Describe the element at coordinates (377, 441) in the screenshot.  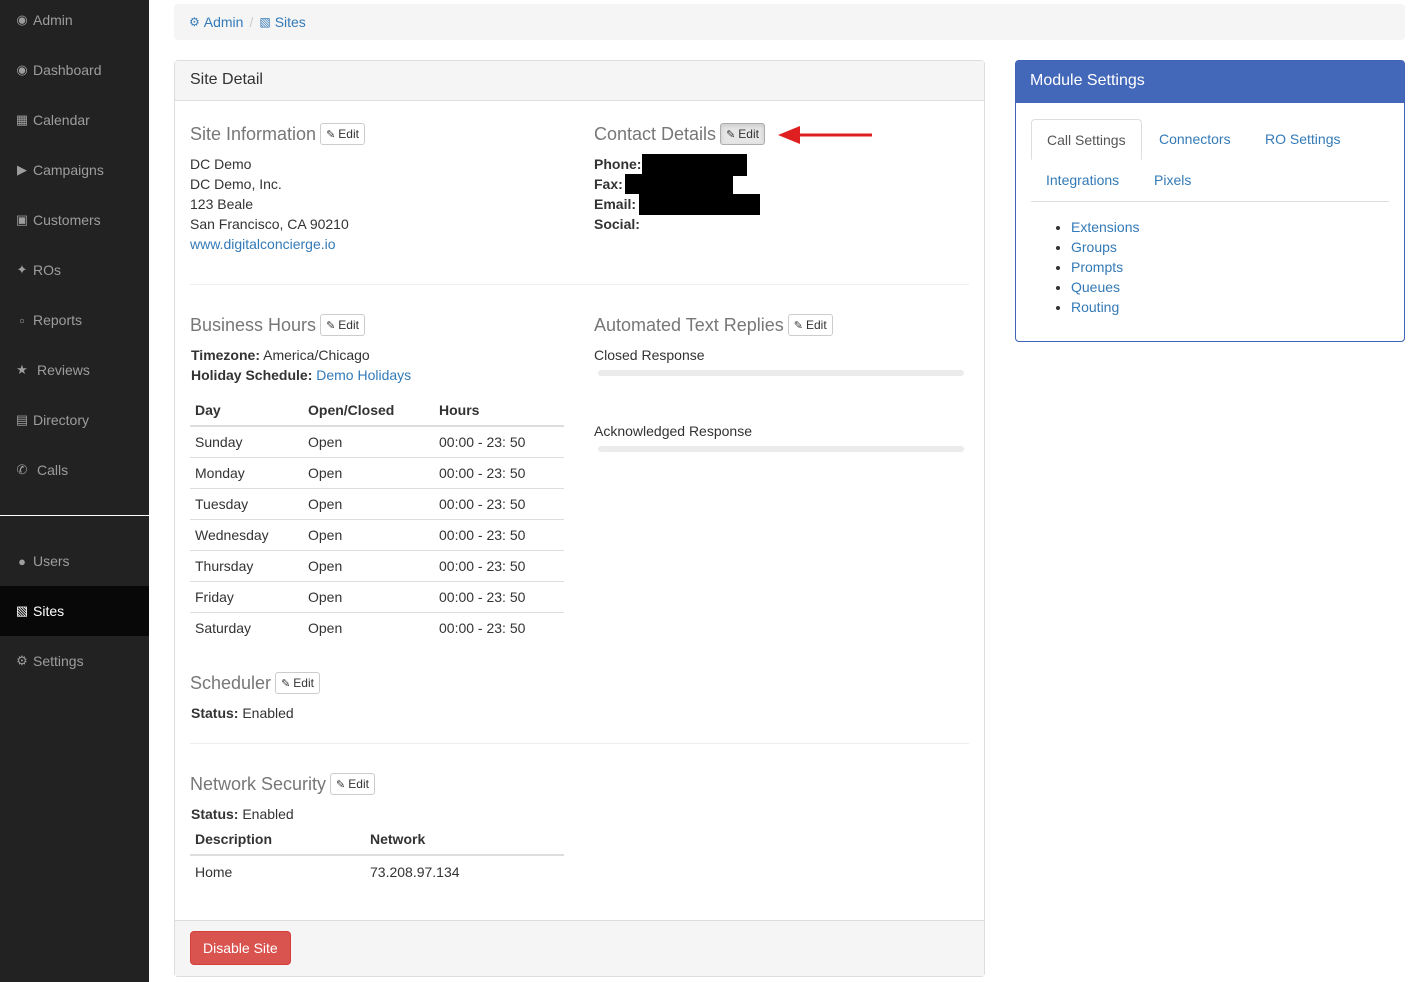
I see `table-row: Sunday Open 00:00 - 23: 50` at that location.